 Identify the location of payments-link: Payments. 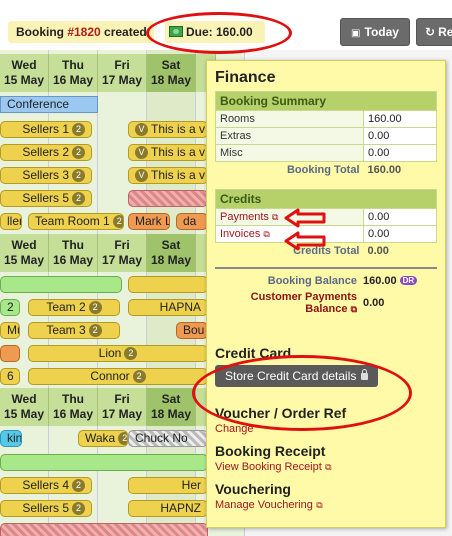
(244, 217).